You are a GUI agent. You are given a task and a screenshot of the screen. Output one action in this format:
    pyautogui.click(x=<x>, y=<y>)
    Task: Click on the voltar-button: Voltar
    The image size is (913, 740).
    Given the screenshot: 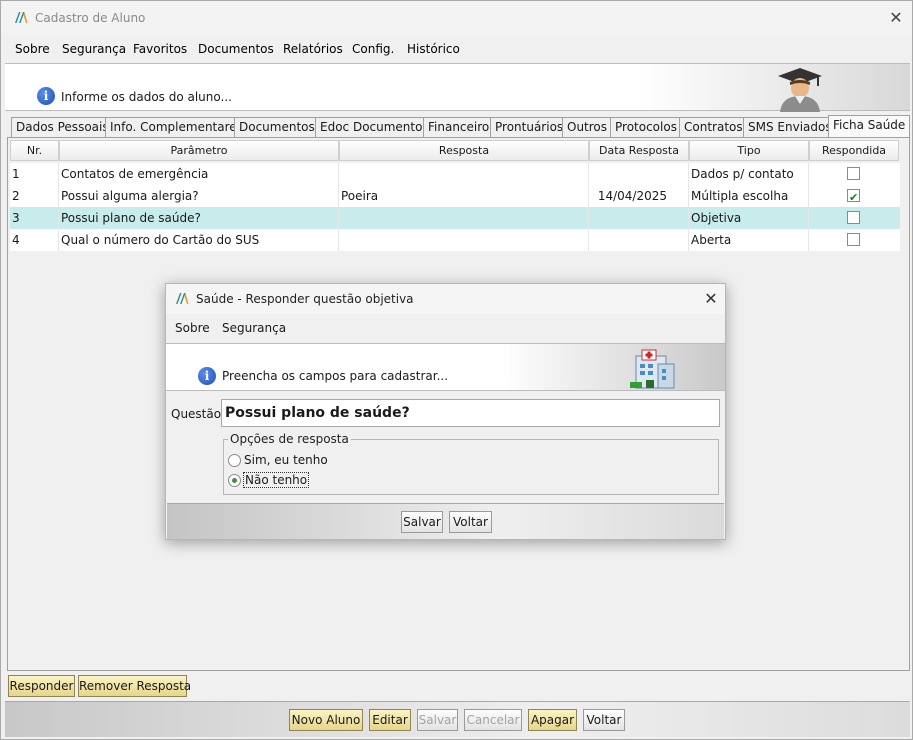 What is the action you would take?
    pyautogui.click(x=604, y=720)
    